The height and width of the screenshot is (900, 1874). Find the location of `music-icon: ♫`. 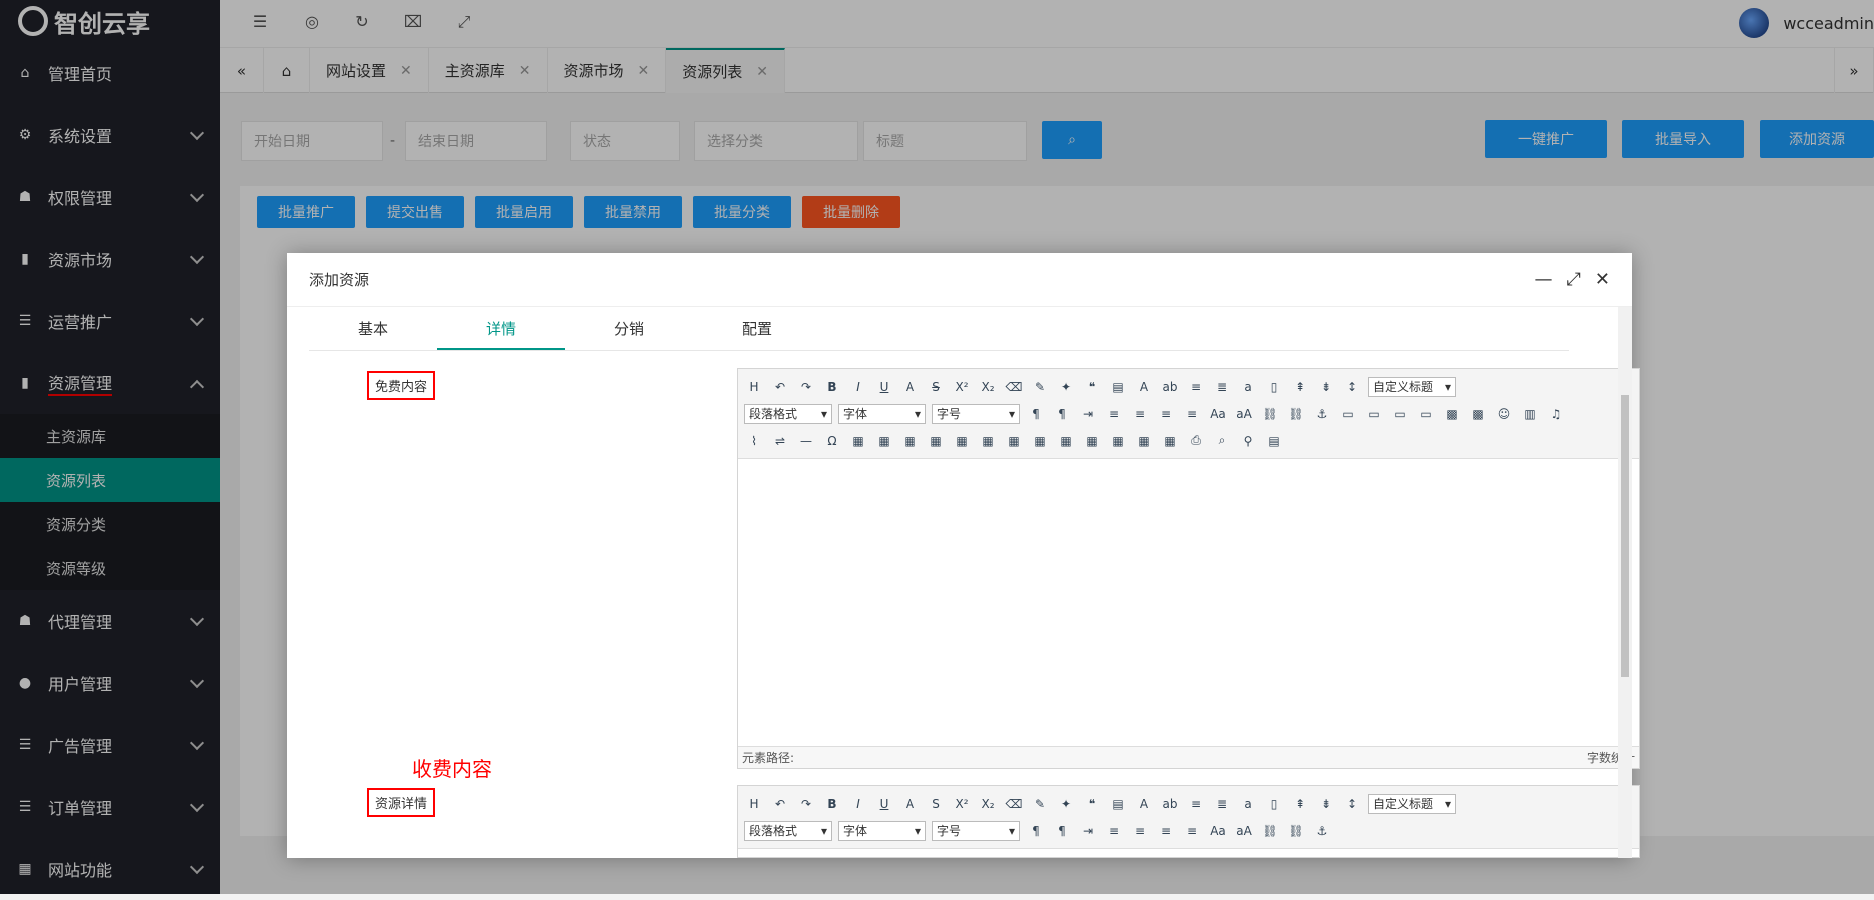

music-icon: ♫ is located at coordinates (1556, 414).